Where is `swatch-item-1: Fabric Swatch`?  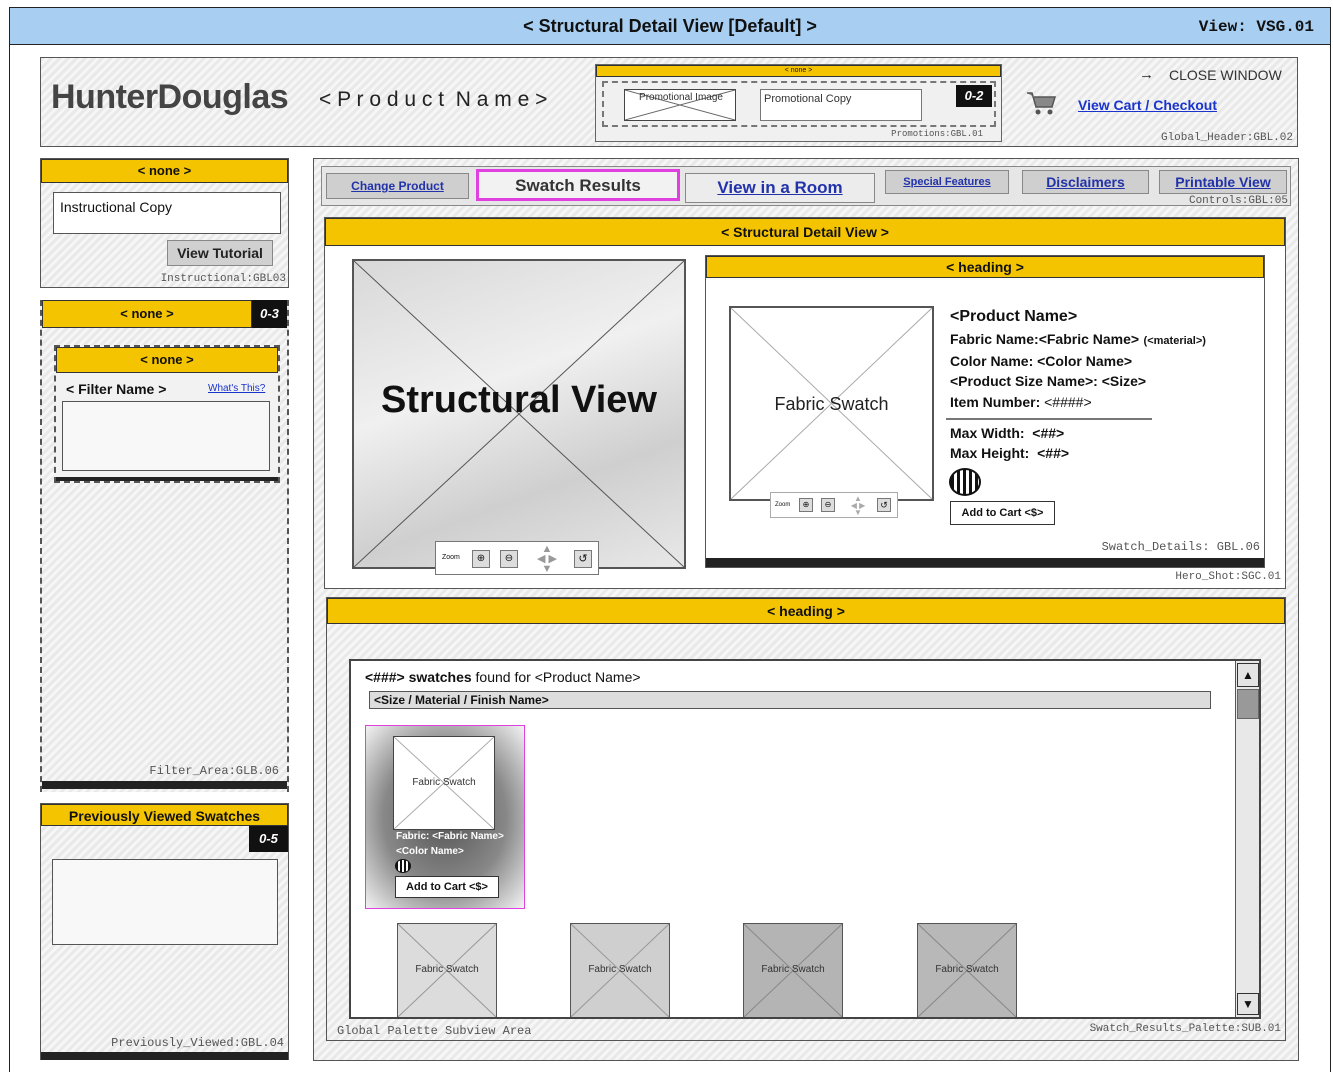
swatch-item-1: Fabric Swatch is located at coordinates (447, 970).